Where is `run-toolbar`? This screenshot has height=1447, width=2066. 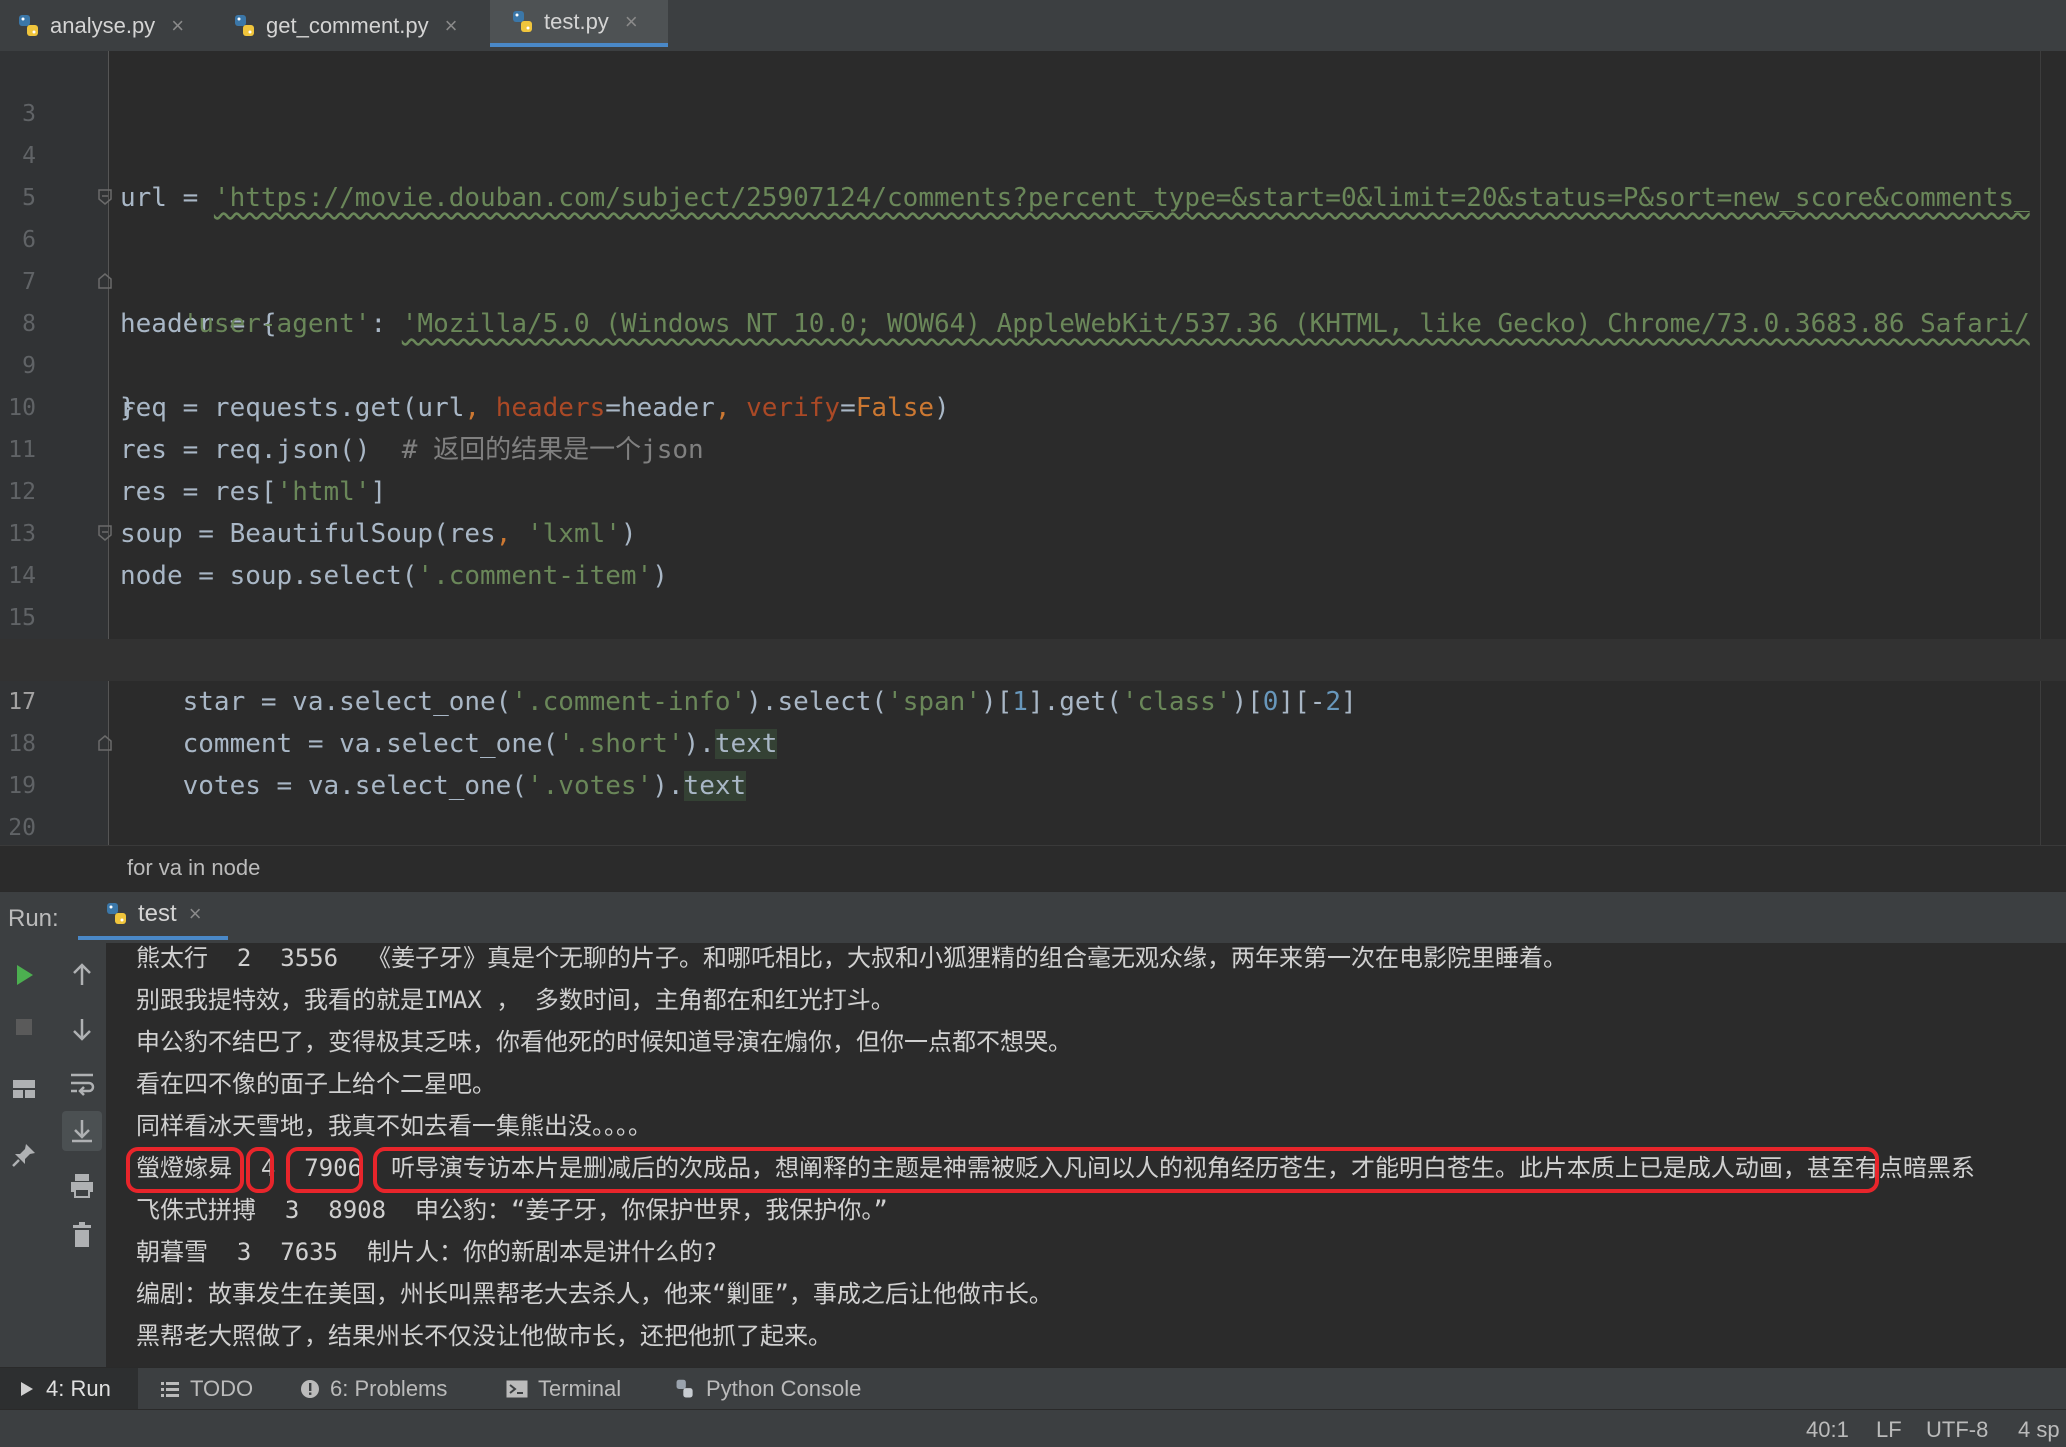 run-toolbar is located at coordinates (53, 1155).